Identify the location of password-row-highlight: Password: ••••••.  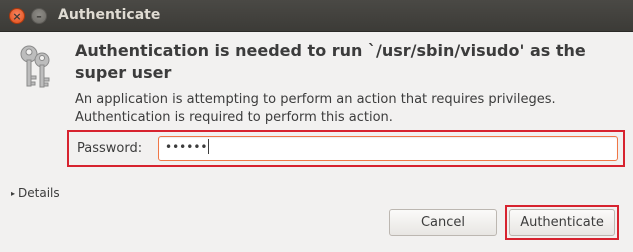
(346, 148).